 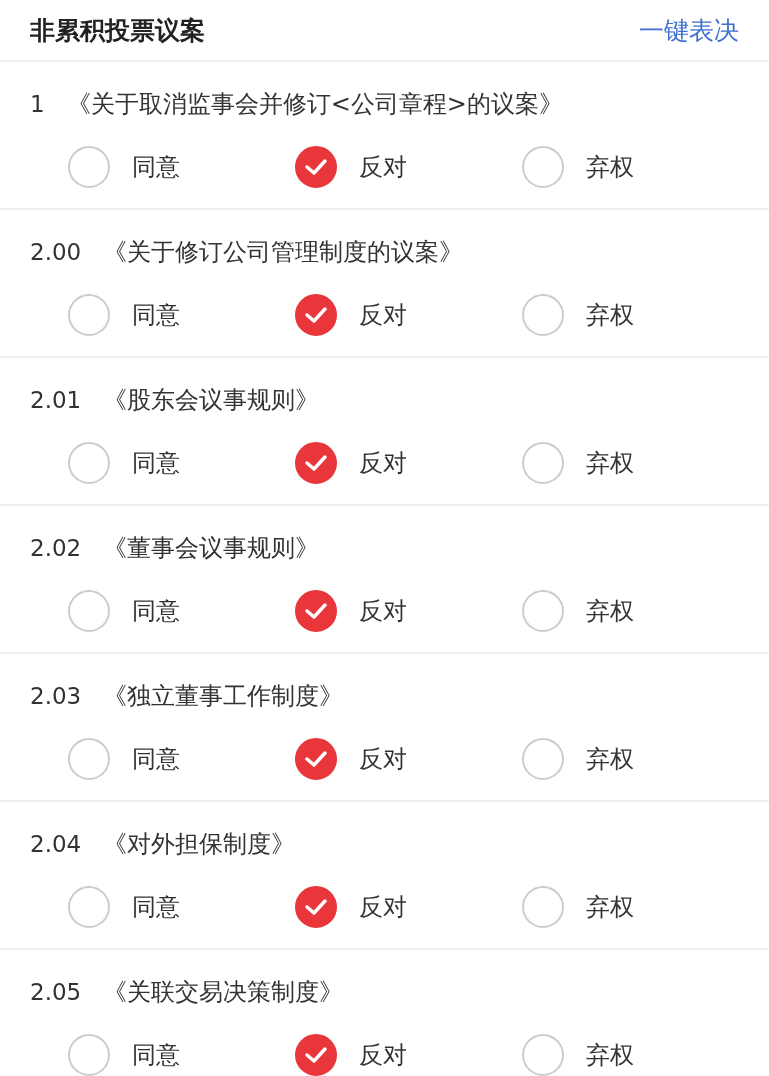 I want to click on proposal-title: 《独立董事工作制度》, so click(x=223, y=696).